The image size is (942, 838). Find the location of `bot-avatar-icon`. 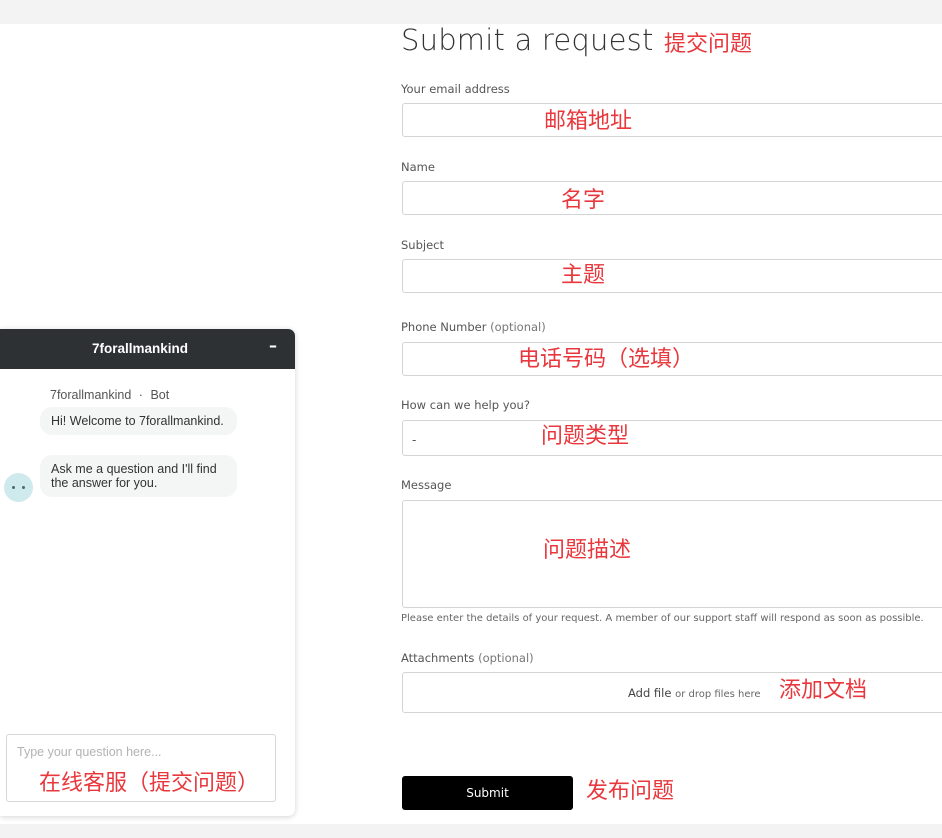

bot-avatar-icon is located at coordinates (18, 487).